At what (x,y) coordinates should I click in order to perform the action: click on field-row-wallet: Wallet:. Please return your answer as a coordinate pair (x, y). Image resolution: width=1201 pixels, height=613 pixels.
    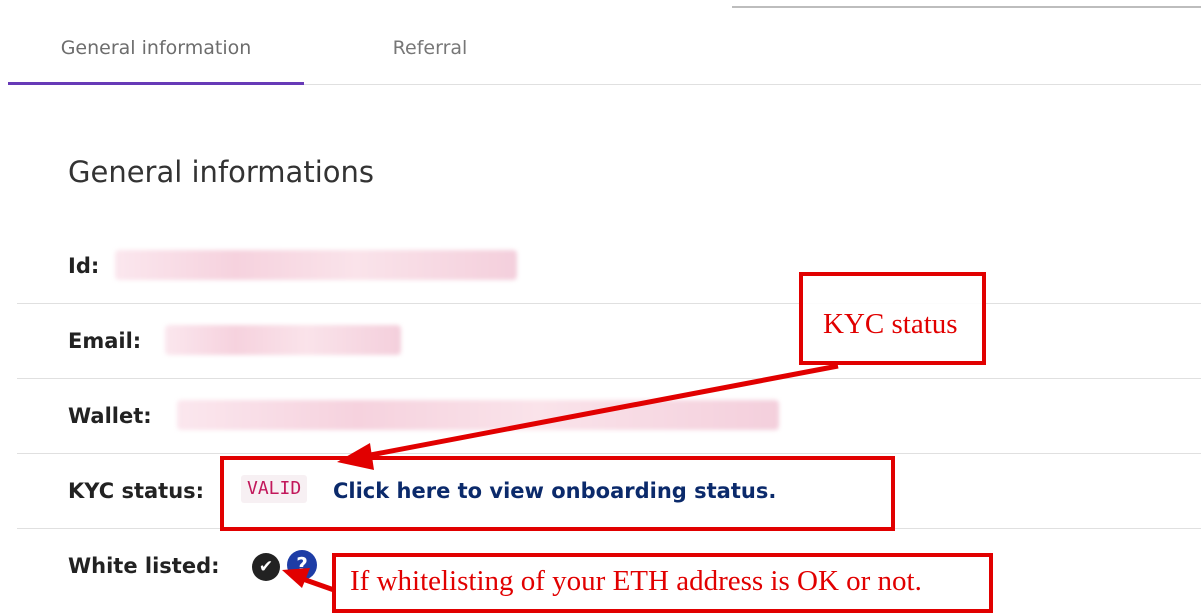
    Looking at the image, I should click on (609, 416).